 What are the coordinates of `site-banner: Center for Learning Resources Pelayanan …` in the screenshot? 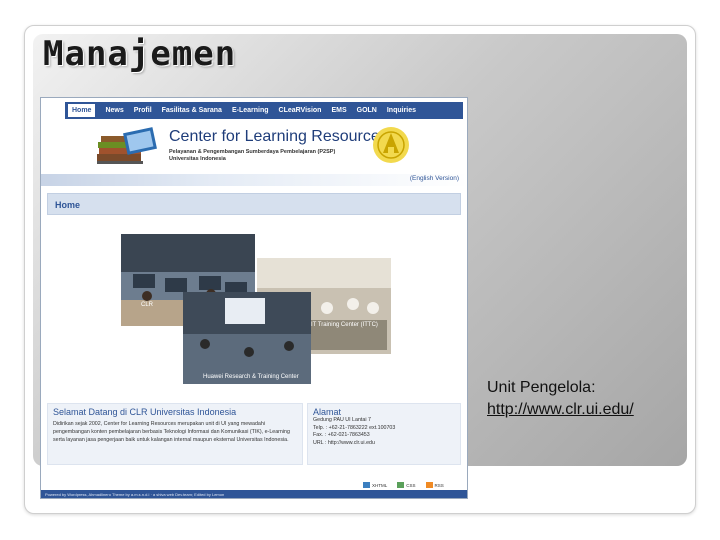 It's located at (264, 146).